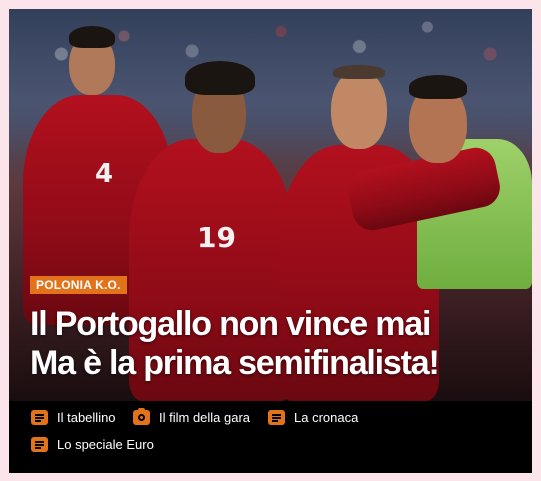 The width and height of the screenshot is (541, 481). What do you see at coordinates (326, 417) in the screenshot?
I see `link-label: La cronaca` at bounding box center [326, 417].